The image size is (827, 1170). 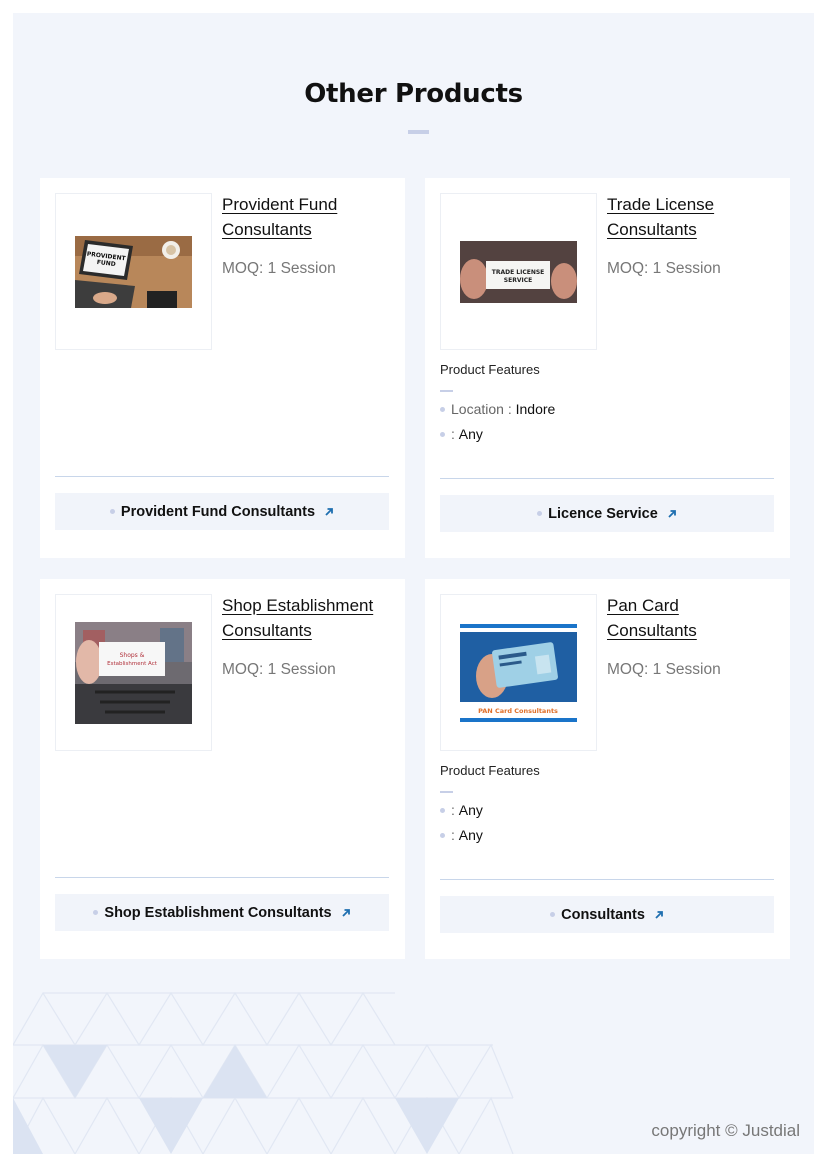 I want to click on trade-license-image: TRADE LICENSE SERVICE, so click(x=518, y=271).